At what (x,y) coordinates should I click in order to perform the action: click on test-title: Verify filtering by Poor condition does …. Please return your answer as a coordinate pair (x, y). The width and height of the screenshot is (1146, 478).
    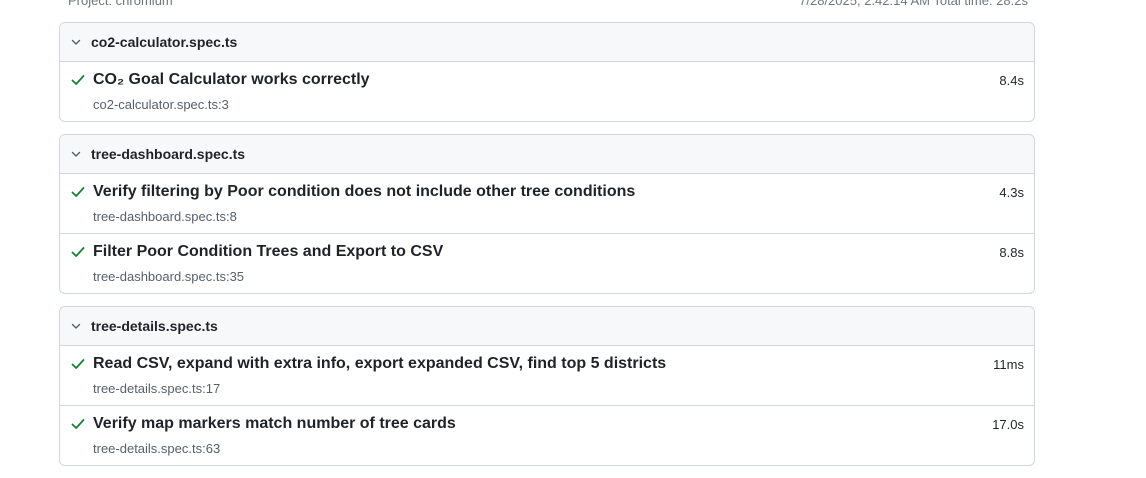
    Looking at the image, I should click on (364, 192).